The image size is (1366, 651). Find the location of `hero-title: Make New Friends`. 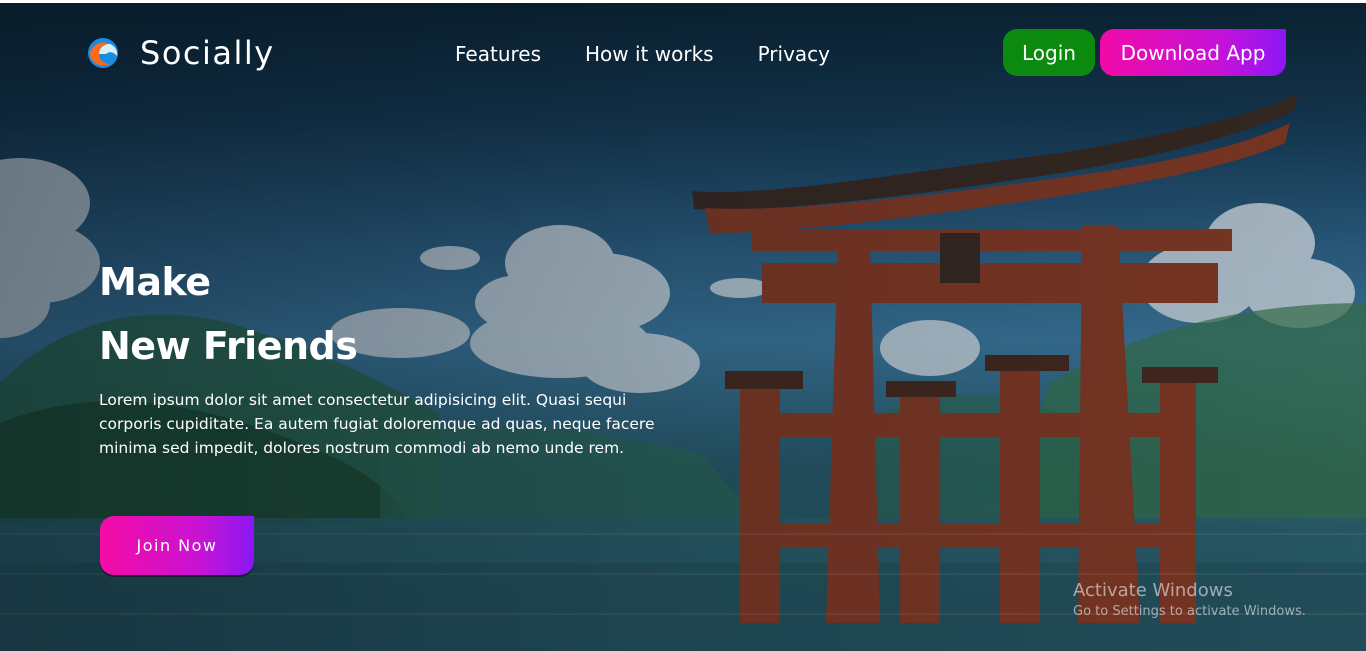

hero-title: Make New Friends is located at coordinates (379, 314).